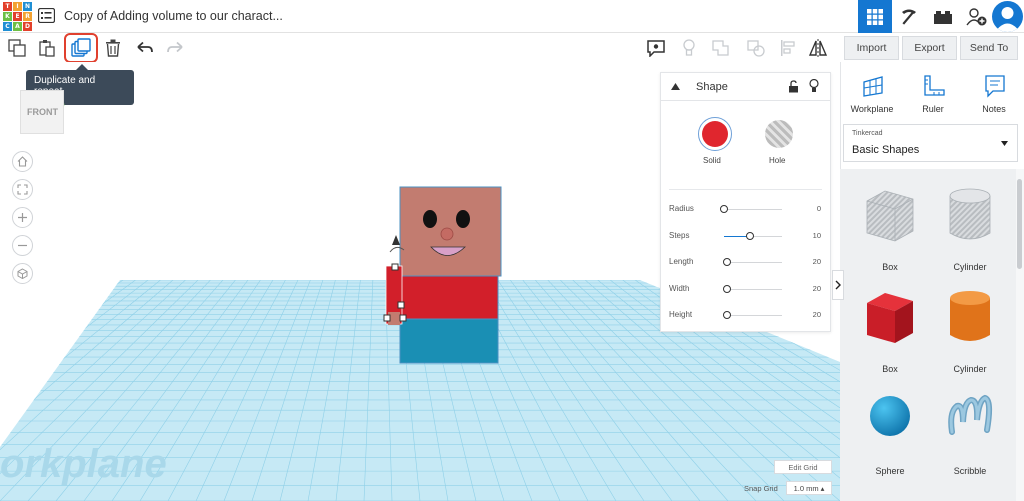  Describe the element at coordinates (890, 436) in the screenshot. I see `shape-sphere: Sphere` at that location.